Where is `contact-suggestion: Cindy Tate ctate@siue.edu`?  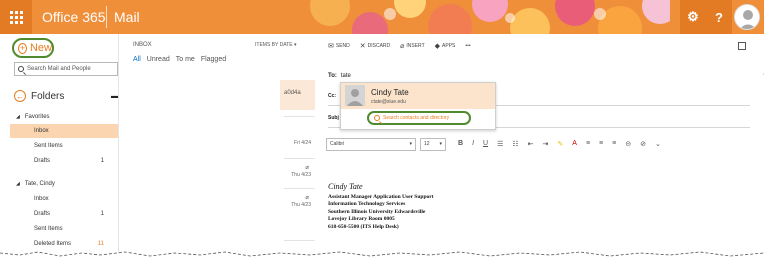
contact-suggestion: Cindy Tate ctate@siue.edu is located at coordinates (418, 96).